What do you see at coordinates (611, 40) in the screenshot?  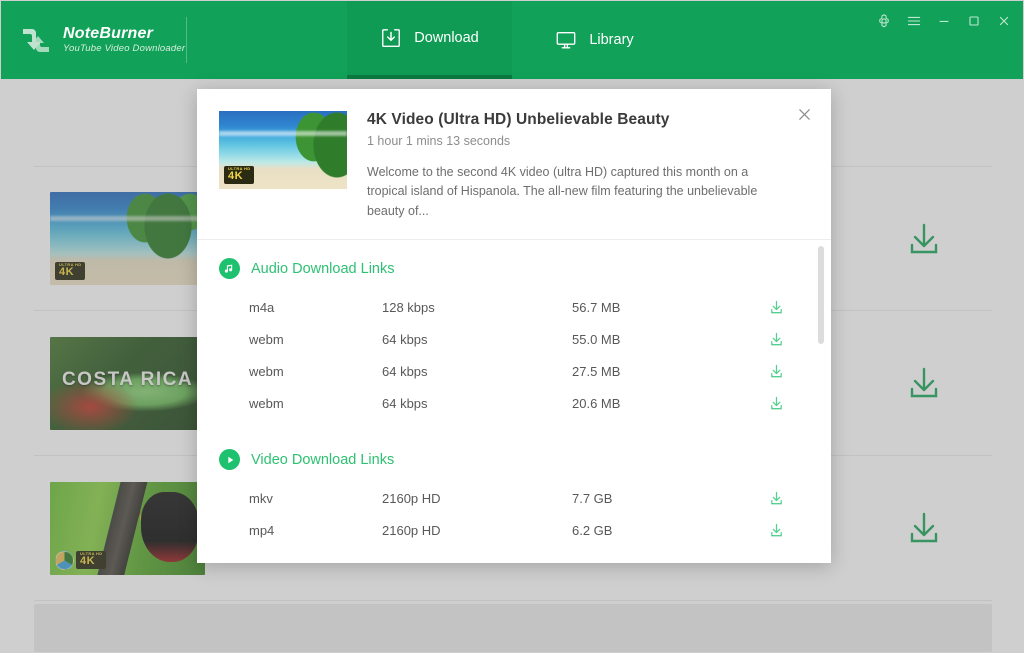 I see `tab-library-label: Library` at bounding box center [611, 40].